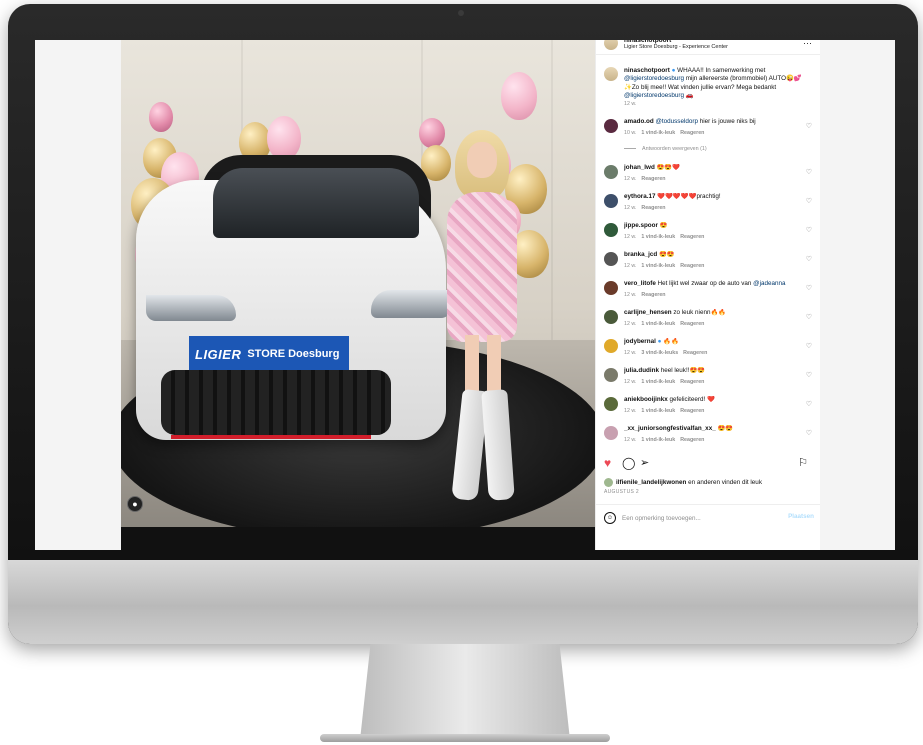 This screenshot has height=745, width=923. I want to click on person-face, so click(482, 160).